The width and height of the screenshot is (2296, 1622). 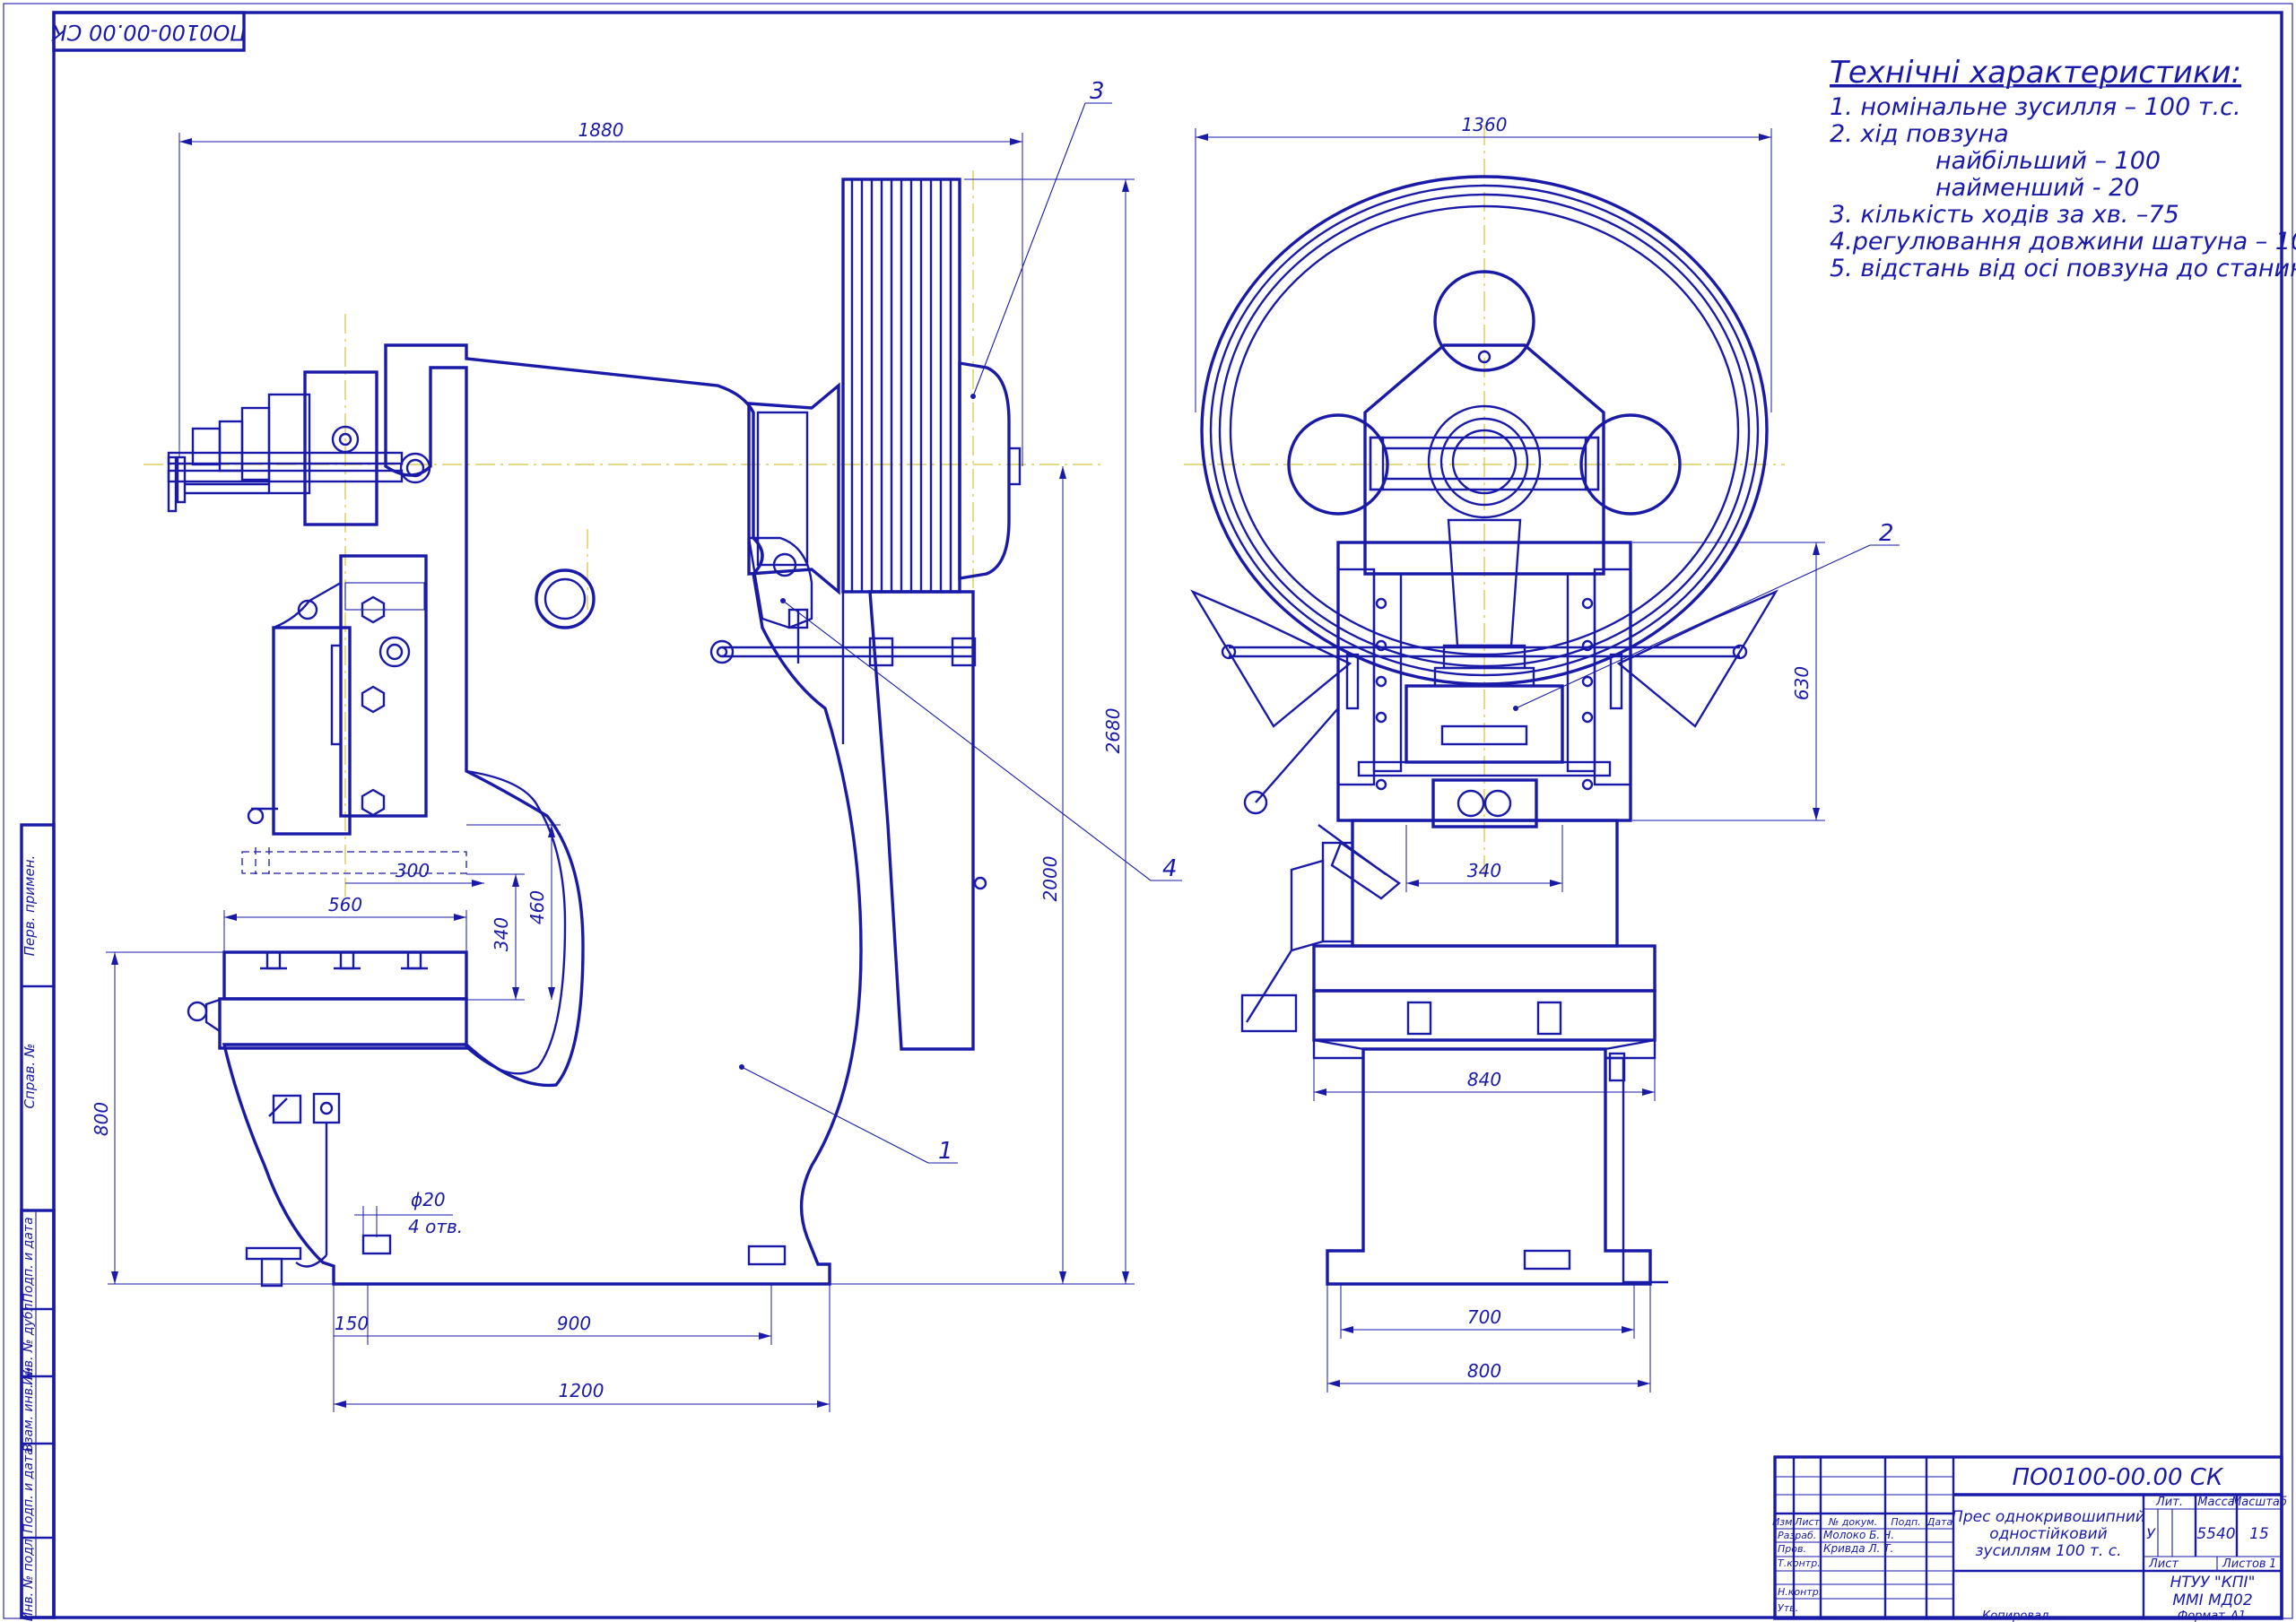 What do you see at coordinates (2151, 1533) in the screenshot?
I see `lit-value: У` at bounding box center [2151, 1533].